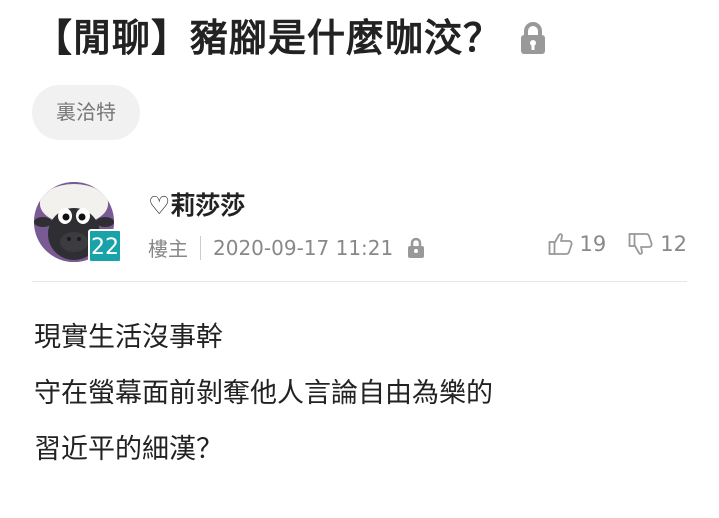 The height and width of the screenshot is (518, 719). I want to click on level-badge: 22, so click(105, 246).